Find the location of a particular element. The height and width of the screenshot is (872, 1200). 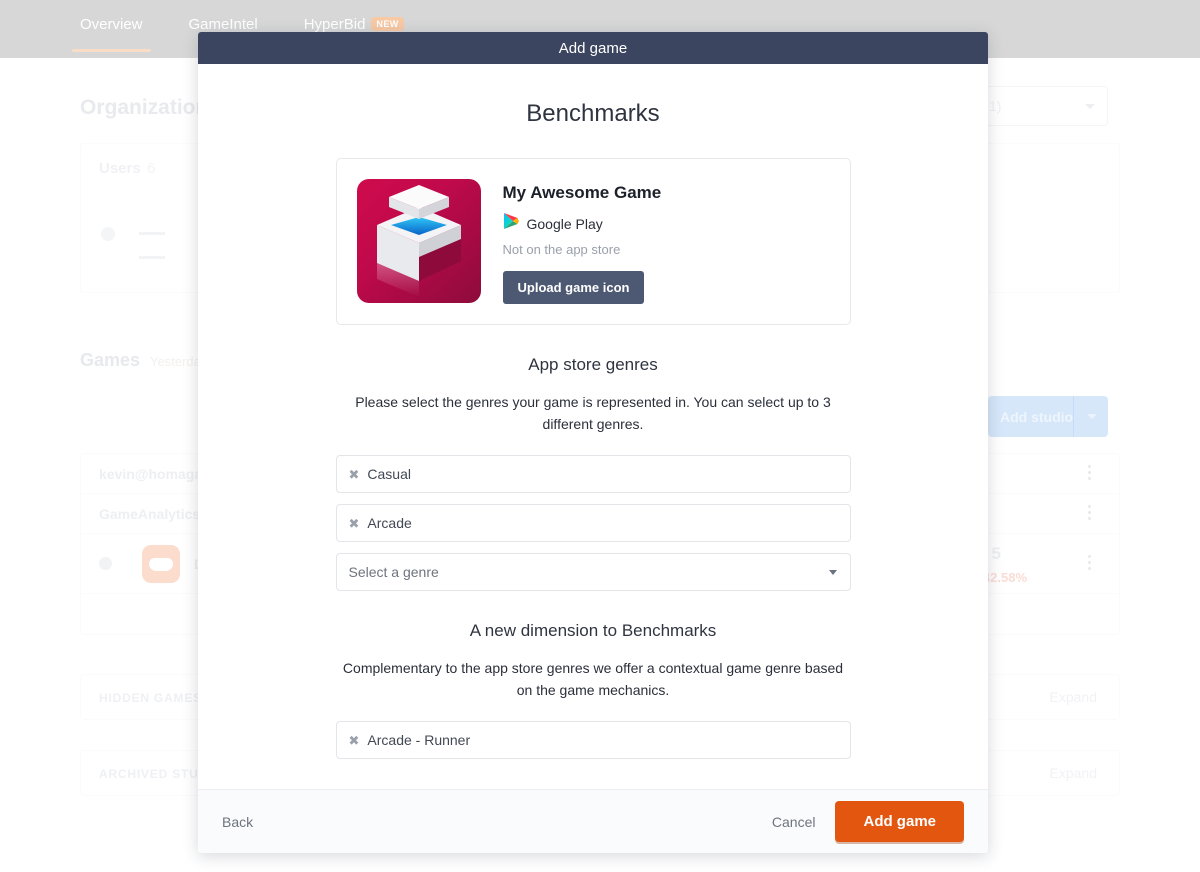

game-icon is located at coordinates (418, 241).